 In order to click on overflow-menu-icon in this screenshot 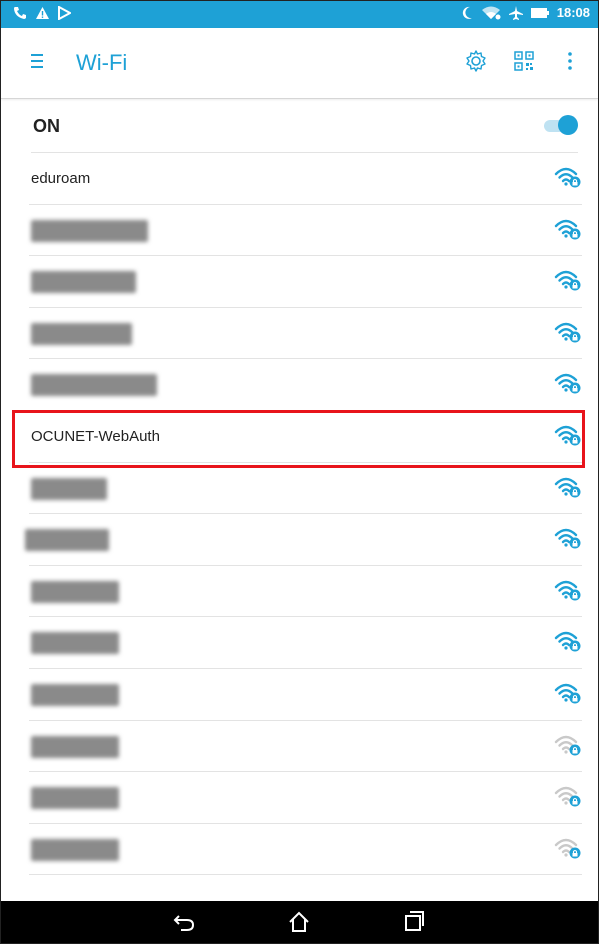, I will do `click(570, 61)`.